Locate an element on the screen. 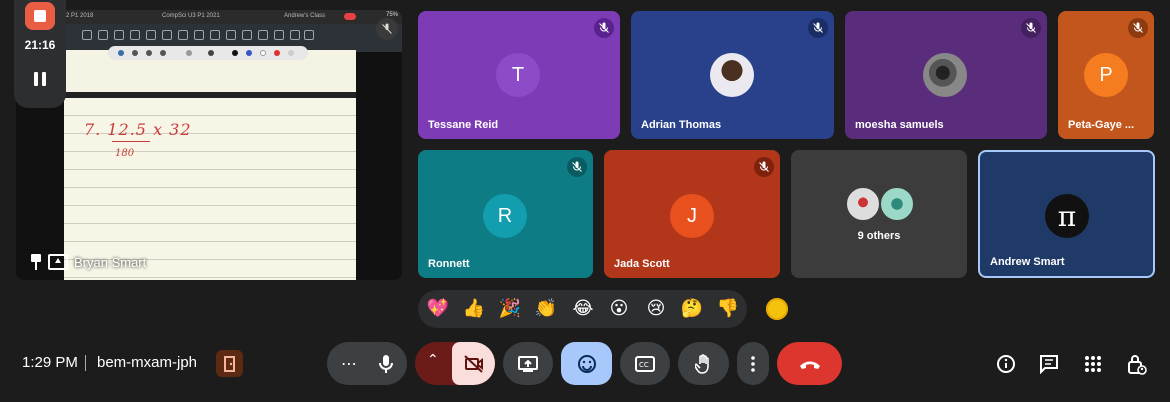 Image resolution: width=1170 pixels, height=402 pixels. shared-tab: 2 P1 2018 is located at coordinates (80, 16).